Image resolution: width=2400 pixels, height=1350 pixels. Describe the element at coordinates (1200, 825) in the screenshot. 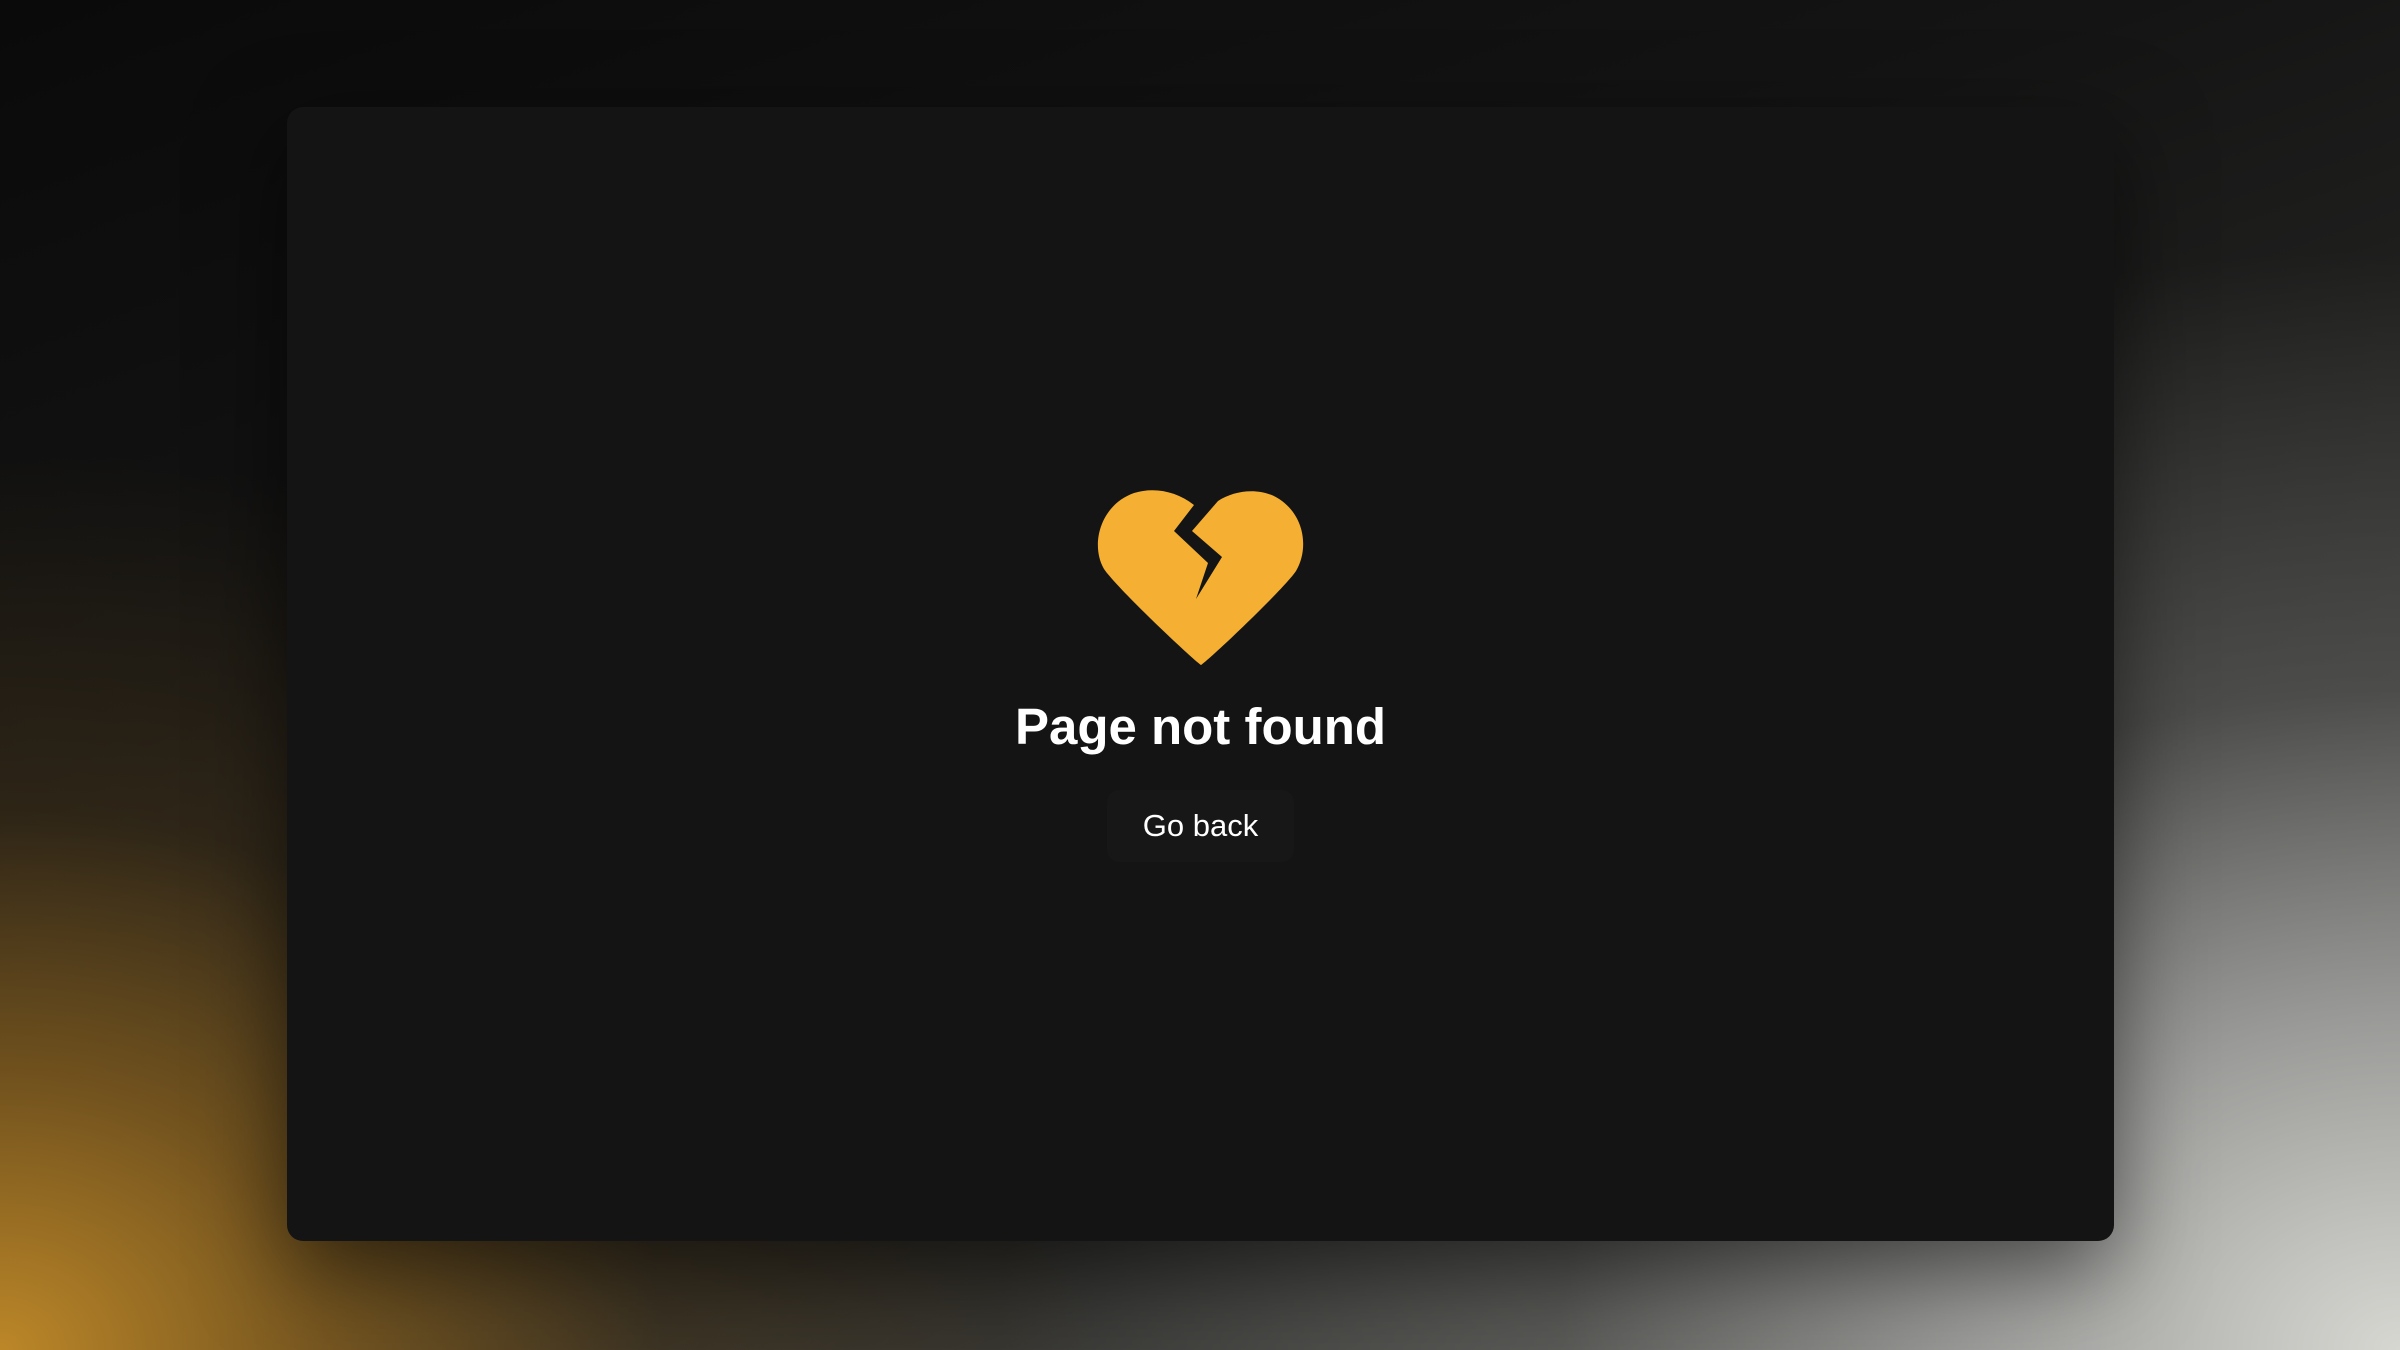

I see `go-back-button: Go back` at that location.